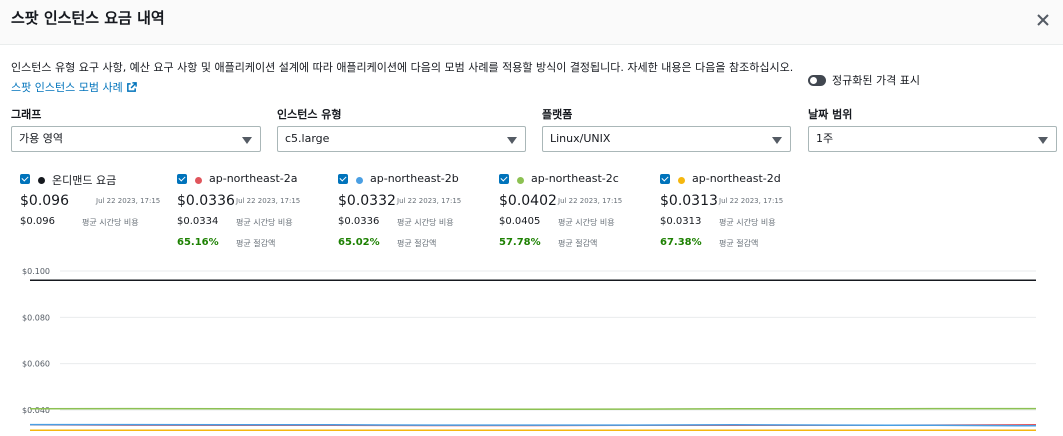 The height and width of the screenshot is (436, 1063). I want to click on series-avg: $0.0336, so click(359, 221).